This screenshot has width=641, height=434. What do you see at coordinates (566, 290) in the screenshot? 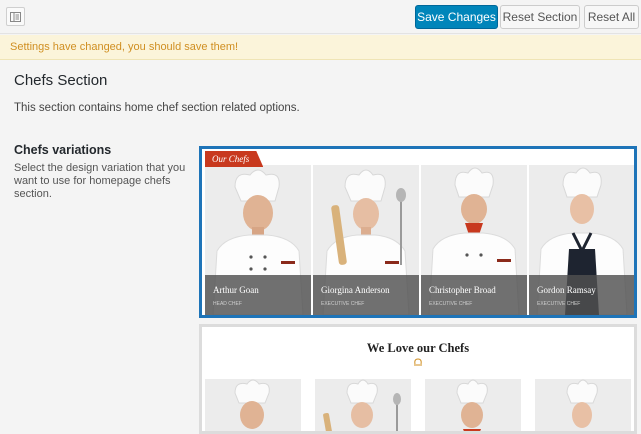
I see `chef-name: Gordon Ramsay` at bounding box center [566, 290].